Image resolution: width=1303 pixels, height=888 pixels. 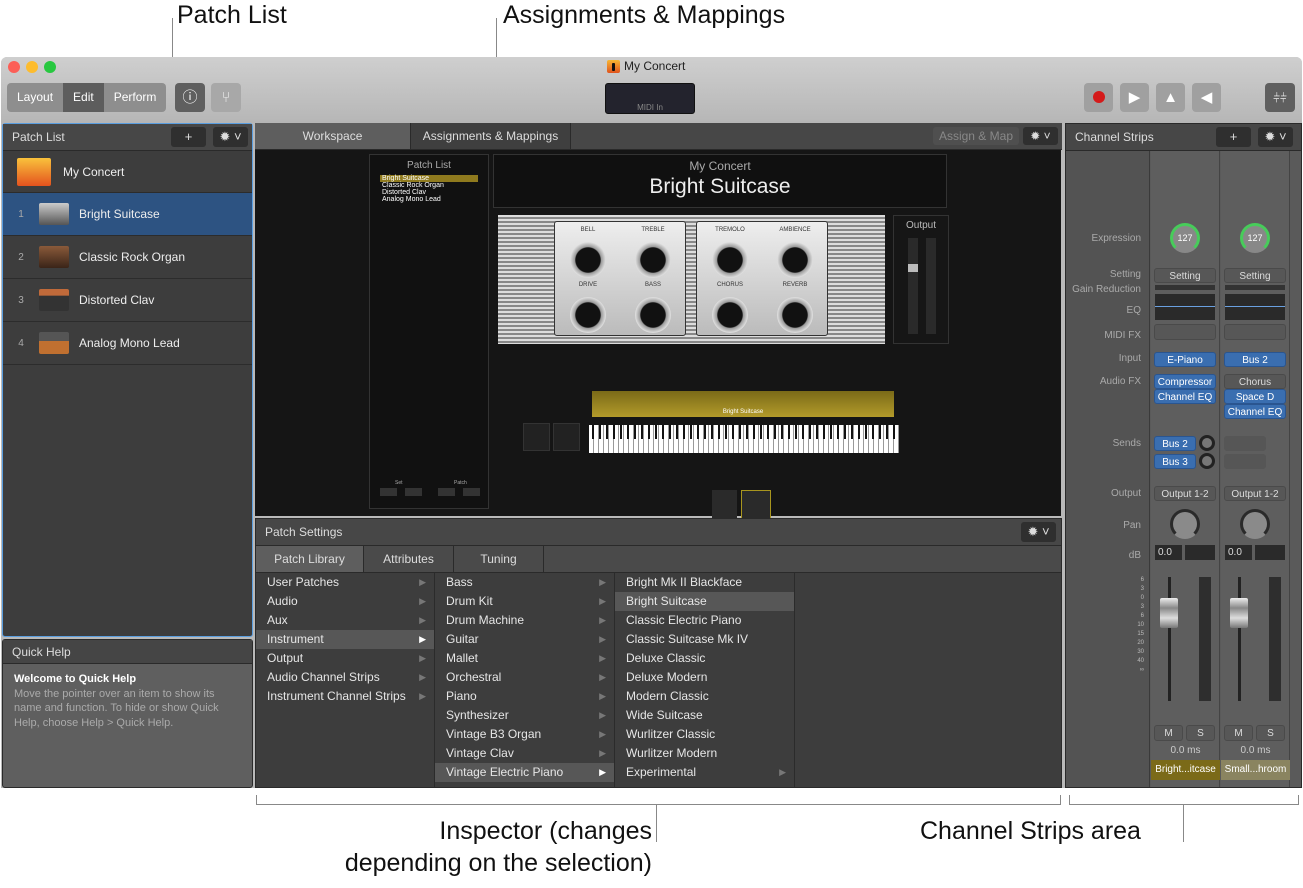 What do you see at coordinates (1040, 136) in the screenshot?
I see `workspace-action-menu: ✹ ˅` at bounding box center [1040, 136].